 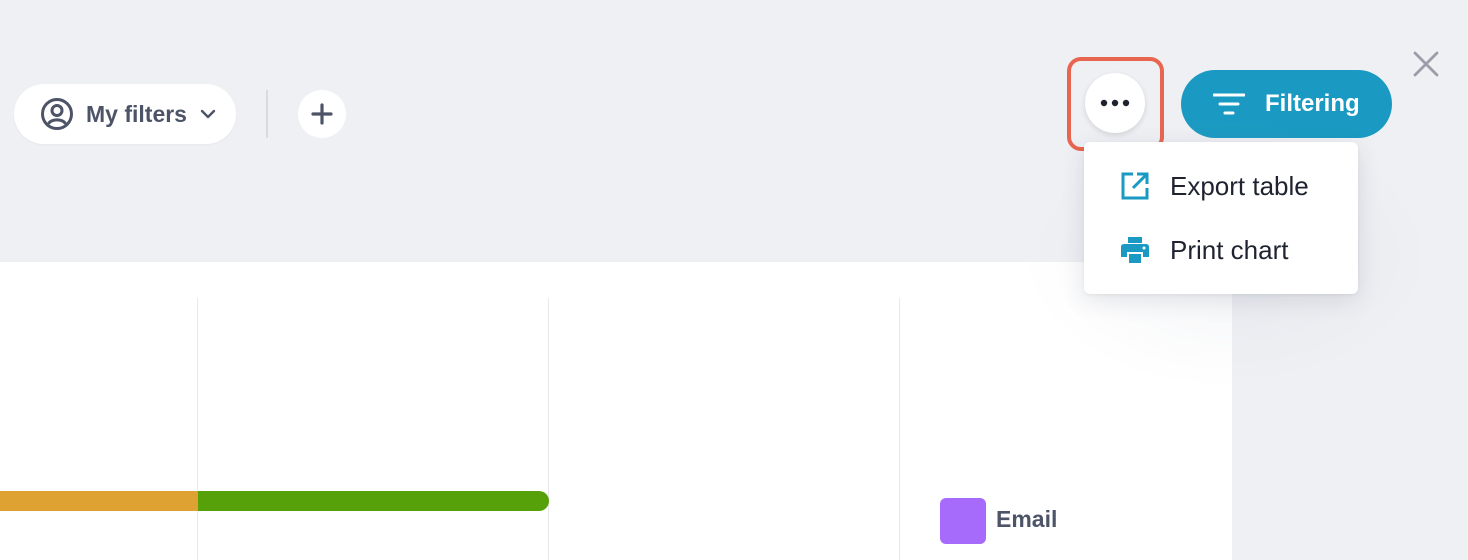 I want to click on my-filters-dropdown: My filters, so click(x=125, y=114).